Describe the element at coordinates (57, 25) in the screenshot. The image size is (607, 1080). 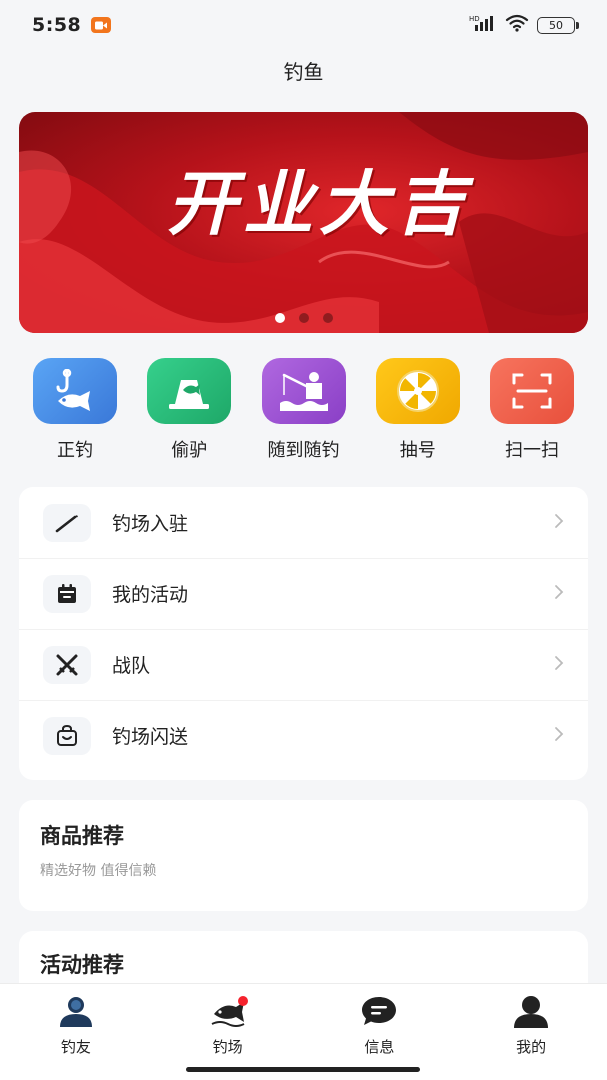
I see `status-time: 5:58` at that location.